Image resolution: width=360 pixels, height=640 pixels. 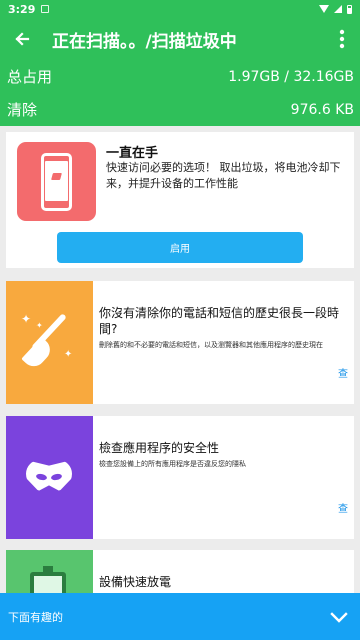 I want to click on chevron-down-icon, so click(x=339, y=617).